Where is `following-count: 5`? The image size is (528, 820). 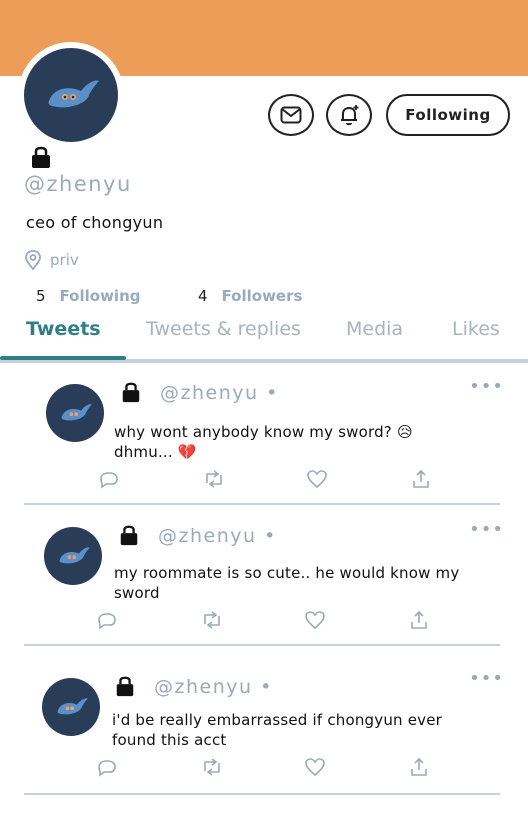 following-count: 5 is located at coordinates (41, 296).